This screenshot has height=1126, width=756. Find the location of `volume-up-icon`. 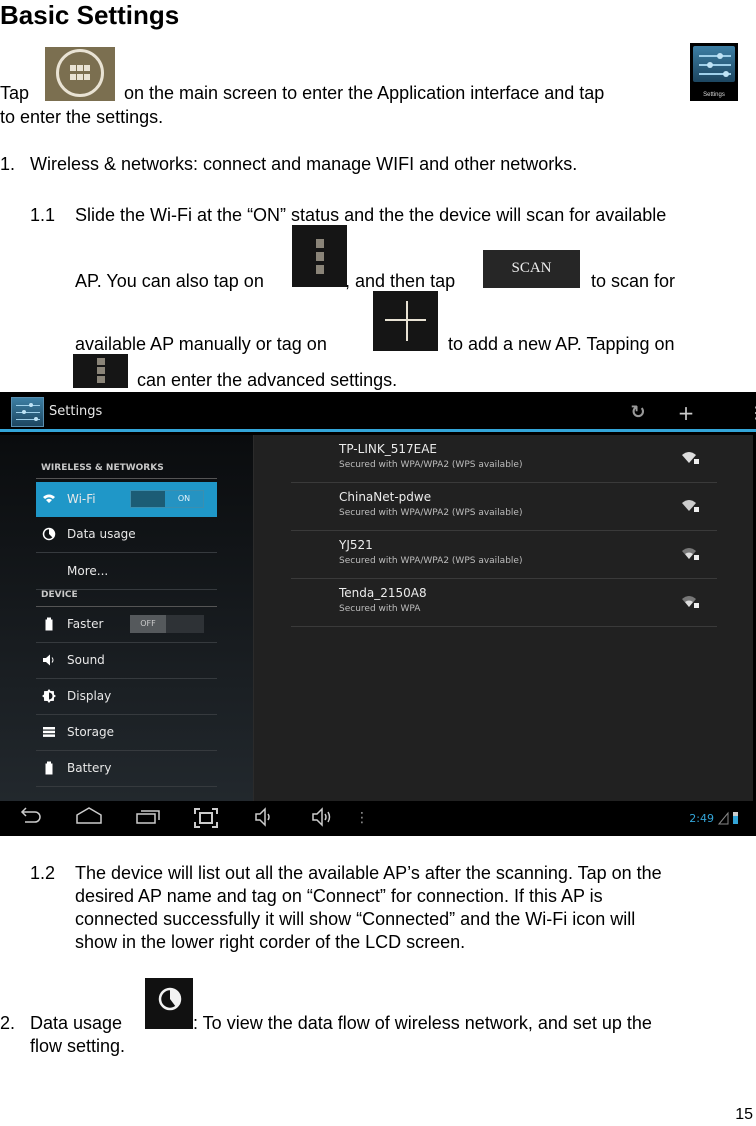

volume-up-icon is located at coordinates (324, 818).